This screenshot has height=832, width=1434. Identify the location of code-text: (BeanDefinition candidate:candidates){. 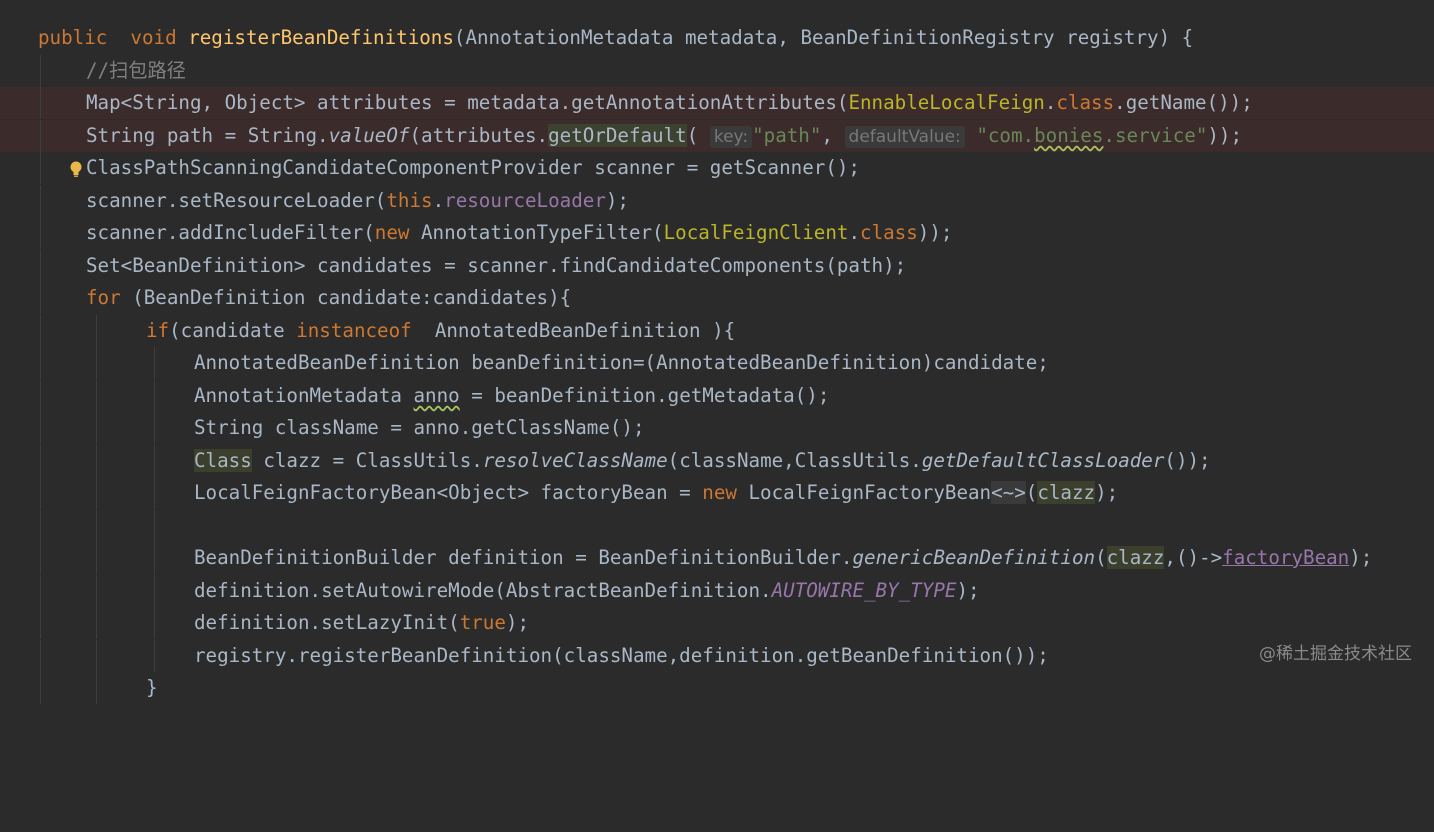
(346, 297).